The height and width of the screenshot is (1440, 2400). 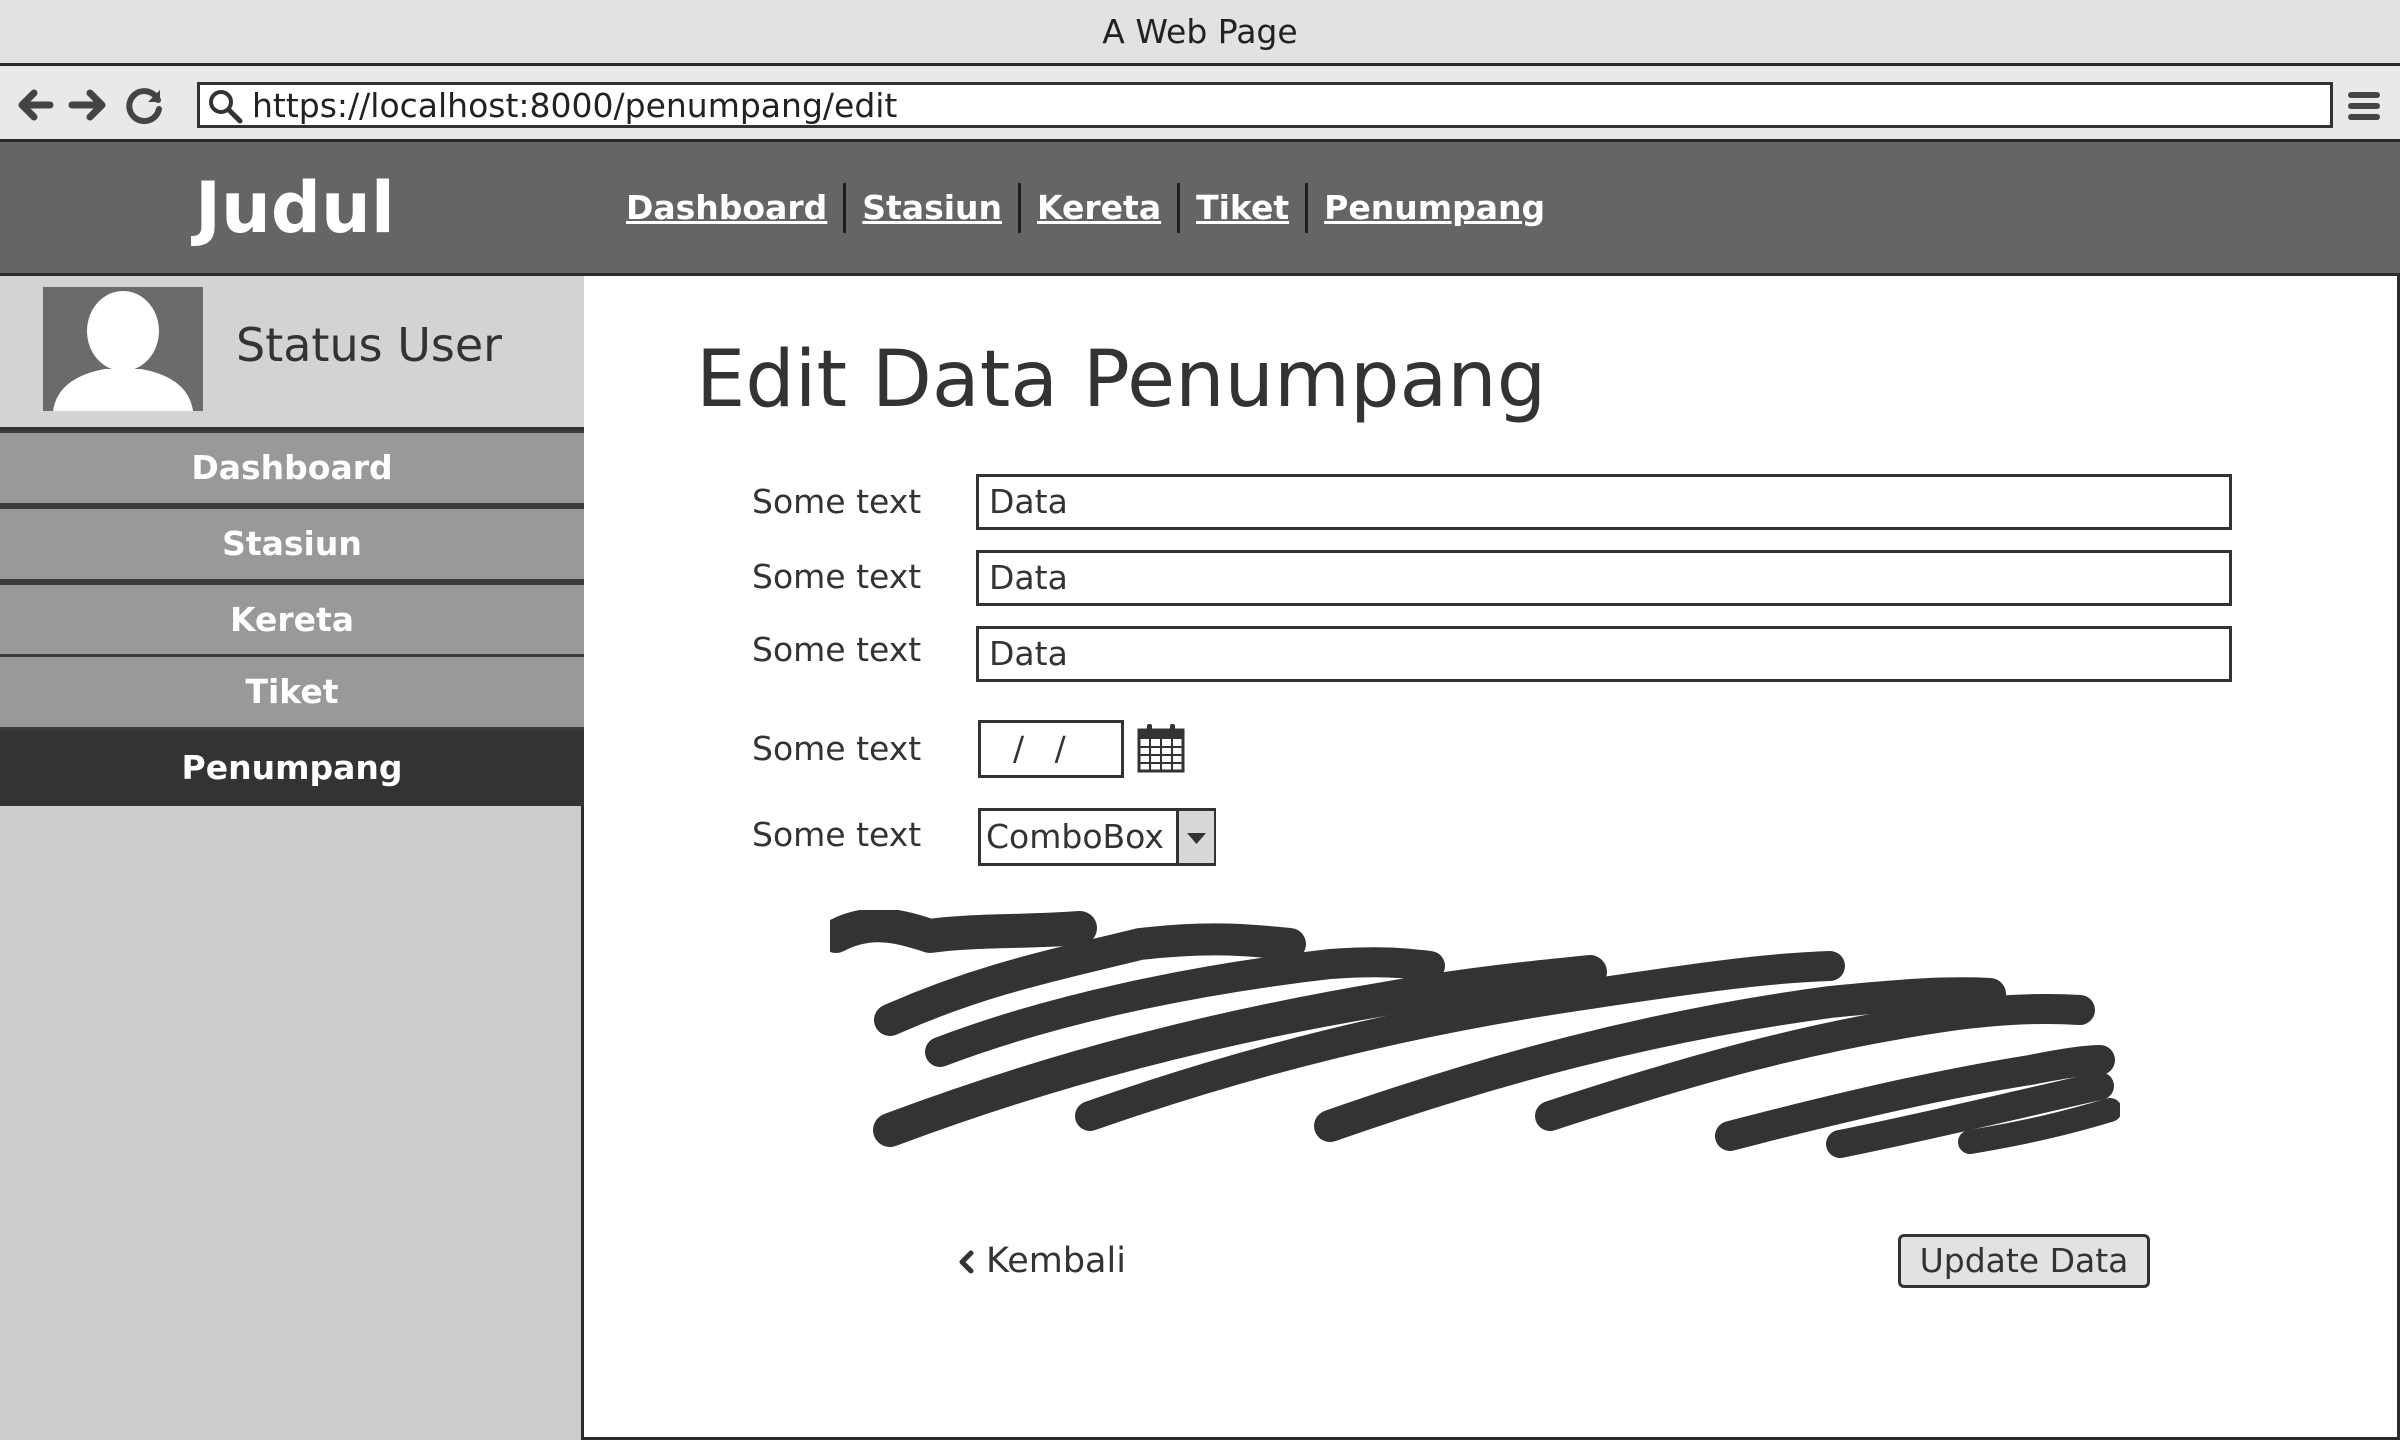 I want to click on text-input-2: Data, so click(x=1604, y=578).